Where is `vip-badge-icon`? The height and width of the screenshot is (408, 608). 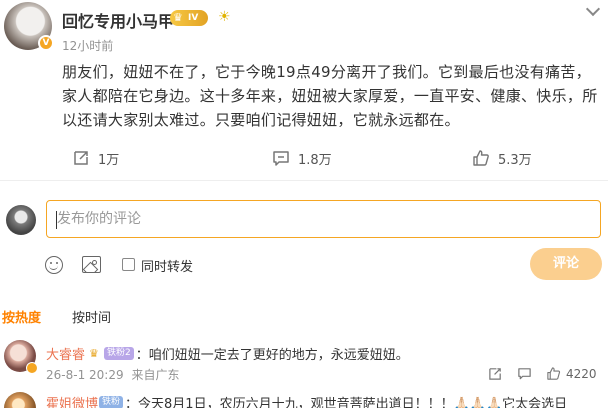
vip-badge-icon is located at coordinates (32, 368).